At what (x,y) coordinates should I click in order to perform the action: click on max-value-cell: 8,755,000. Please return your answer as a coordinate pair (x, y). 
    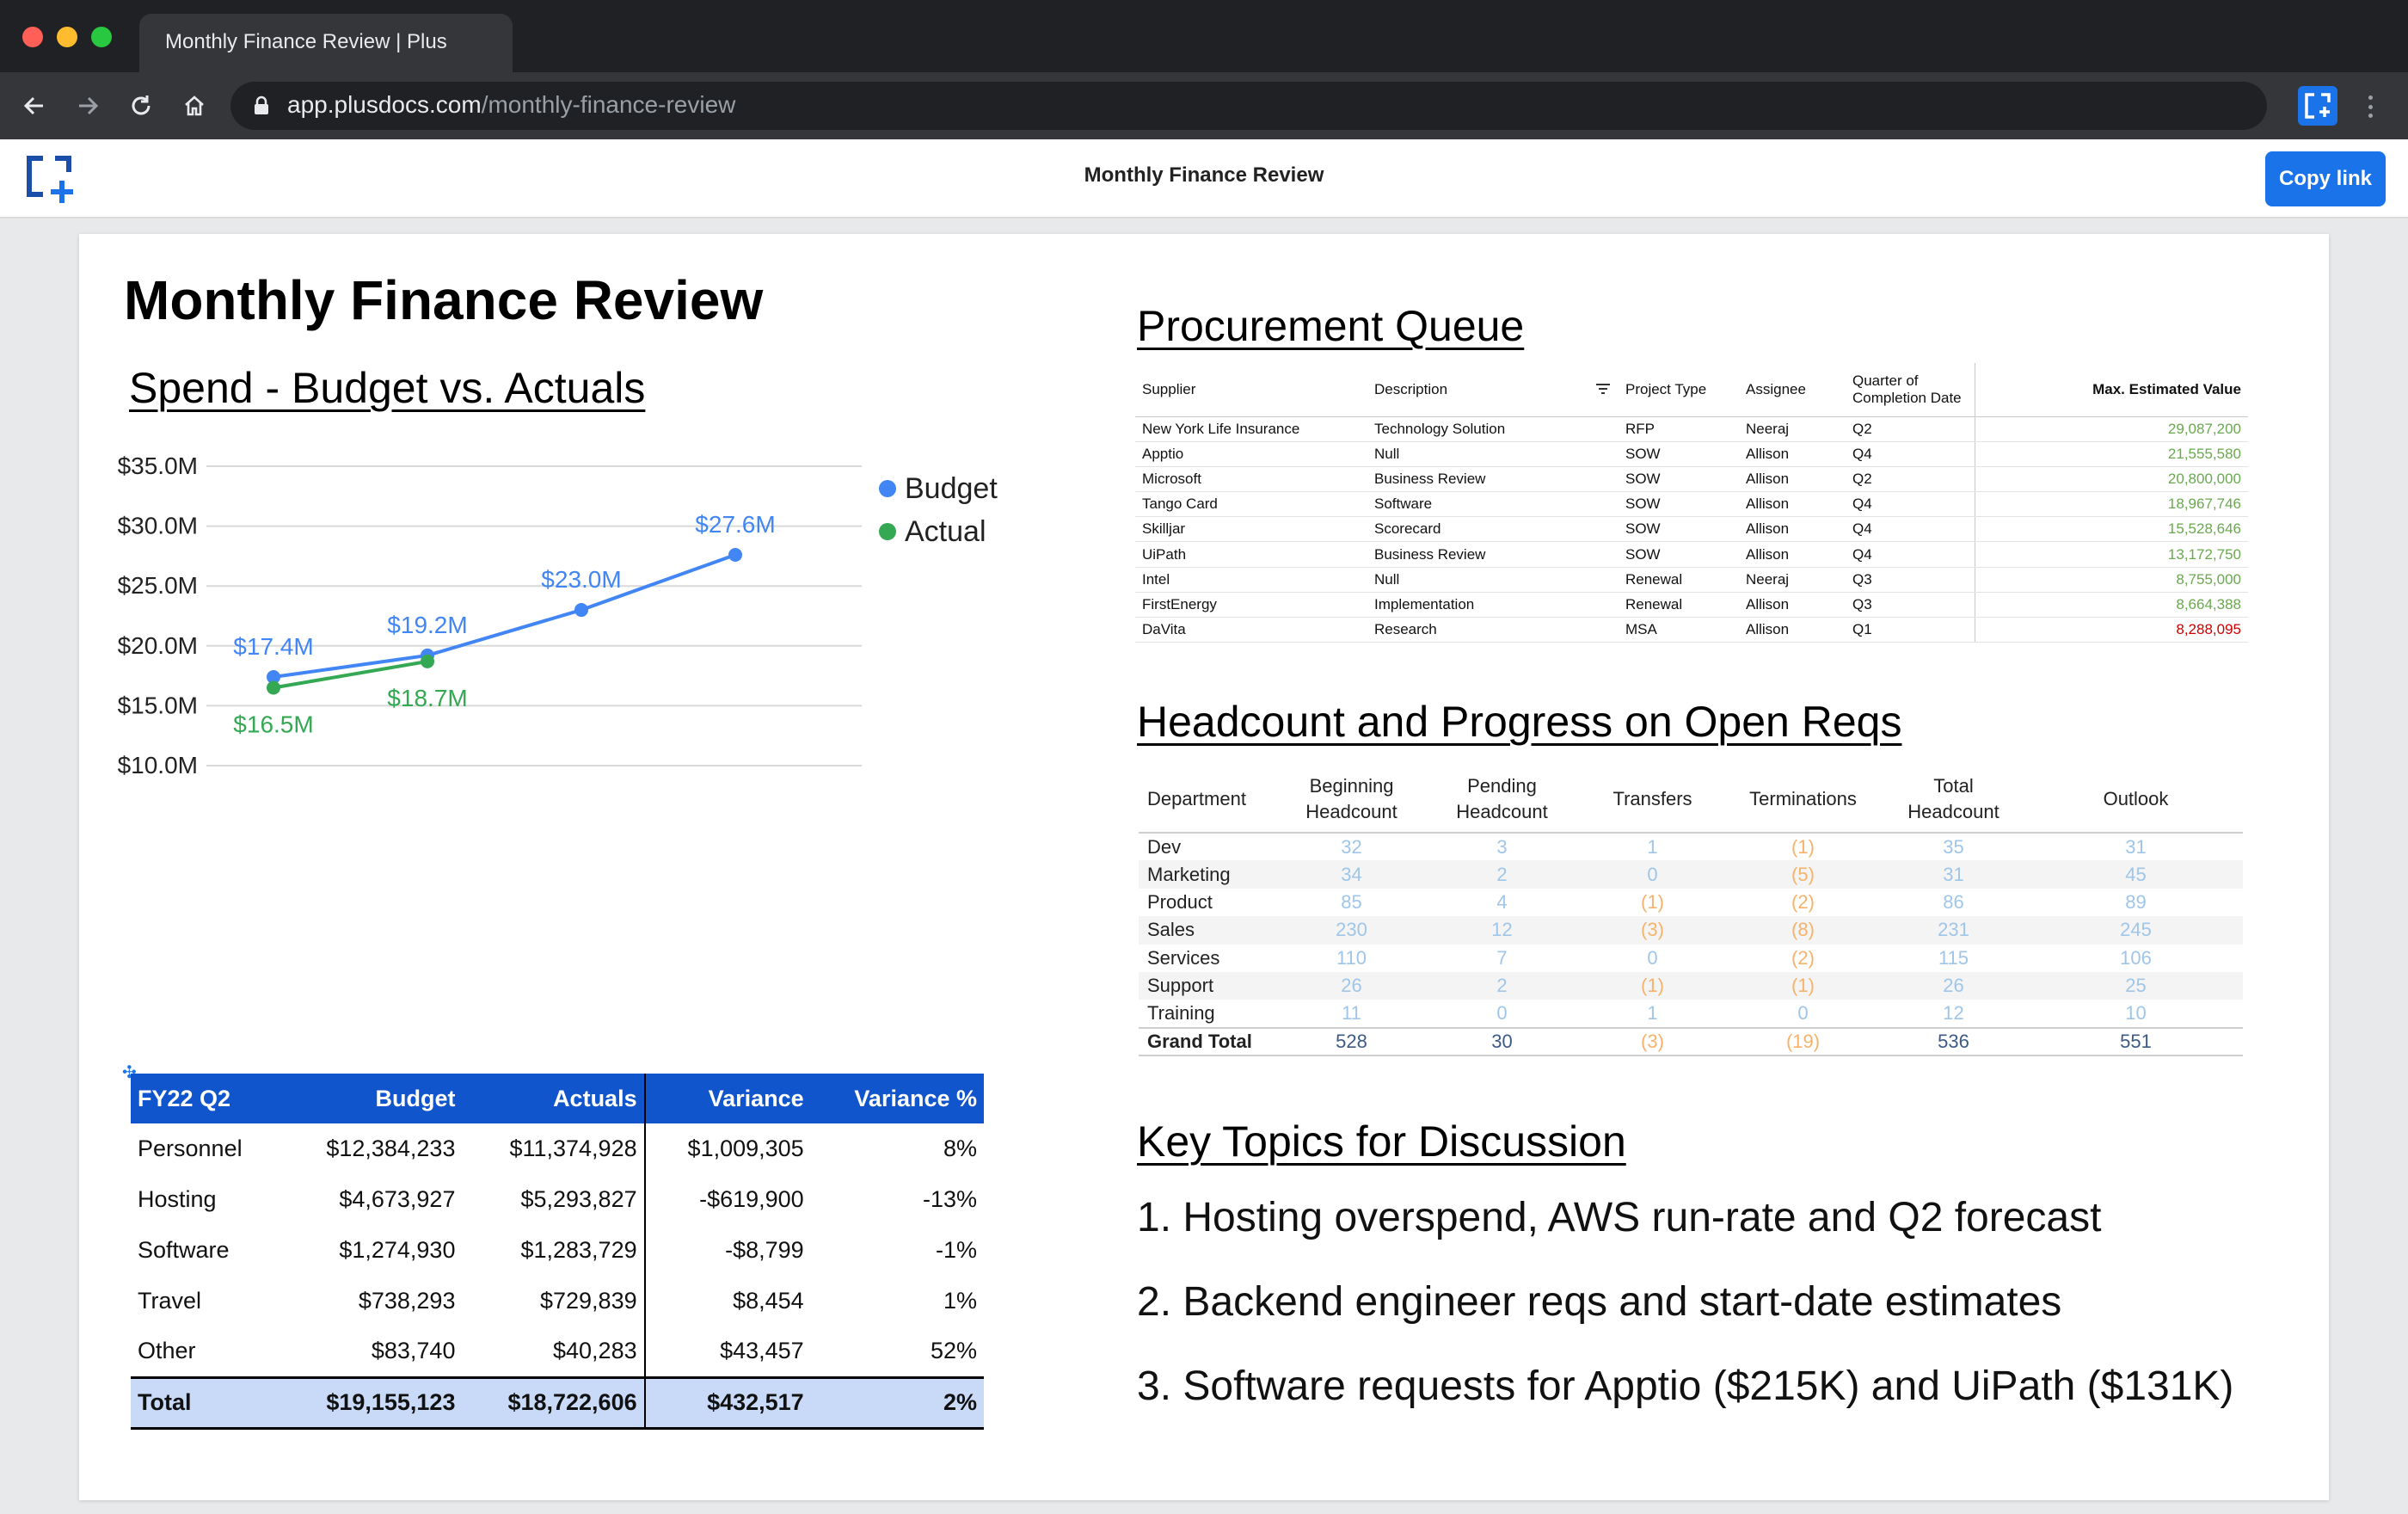
    Looking at the image, I should click on (2111, 580).